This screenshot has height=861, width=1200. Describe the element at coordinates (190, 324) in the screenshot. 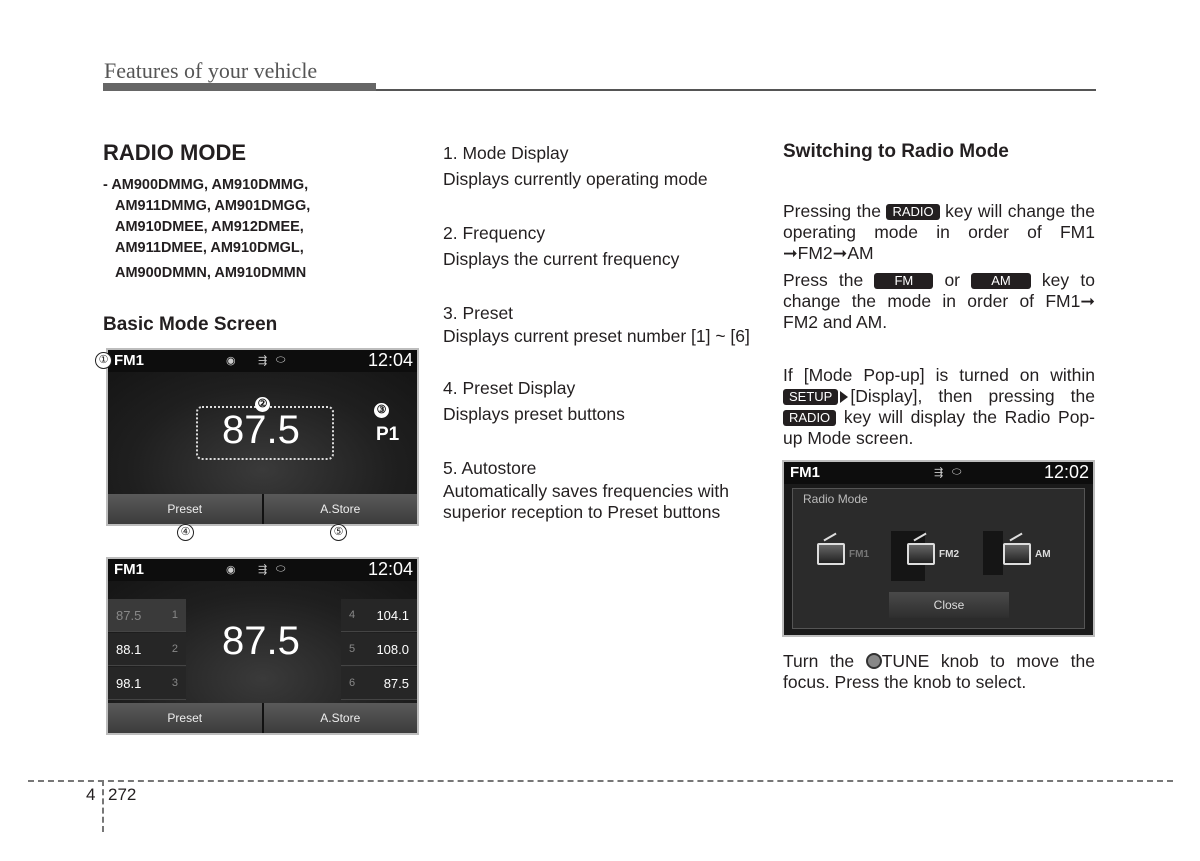

I see `basic-mode-screen-heading: Basic Mode Screen` at that location.